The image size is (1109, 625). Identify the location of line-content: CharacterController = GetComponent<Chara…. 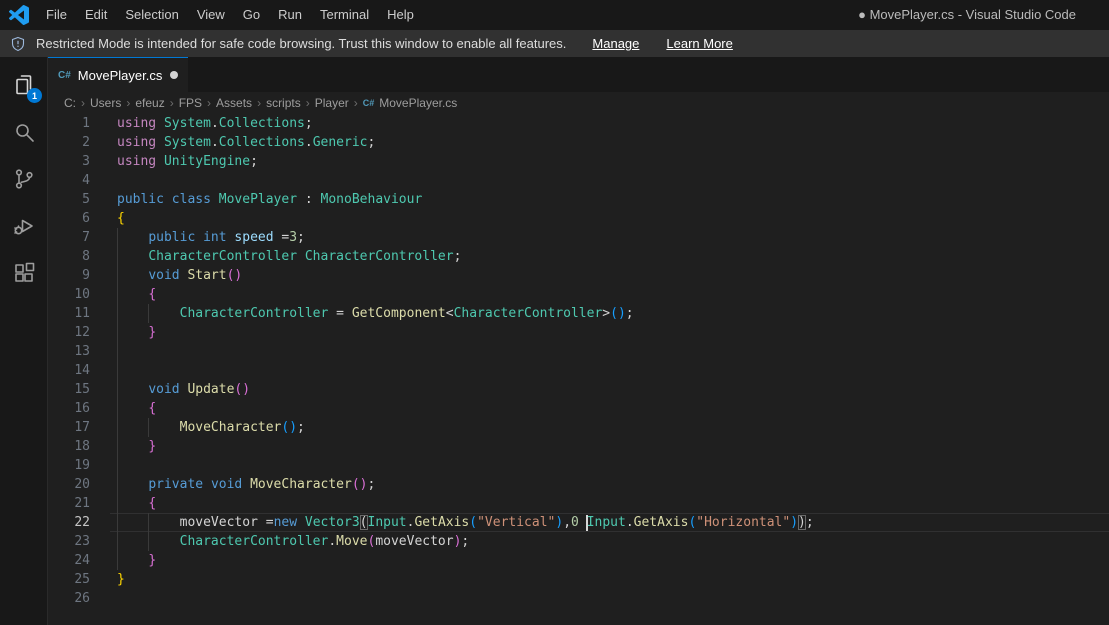
(609, 313).